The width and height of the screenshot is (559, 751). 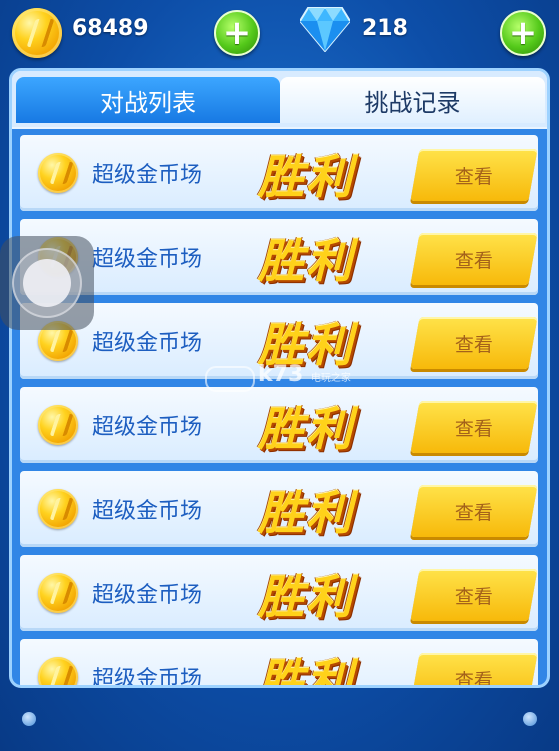 I want to click on assistive-touch-dot, so click(x=47, y=283).